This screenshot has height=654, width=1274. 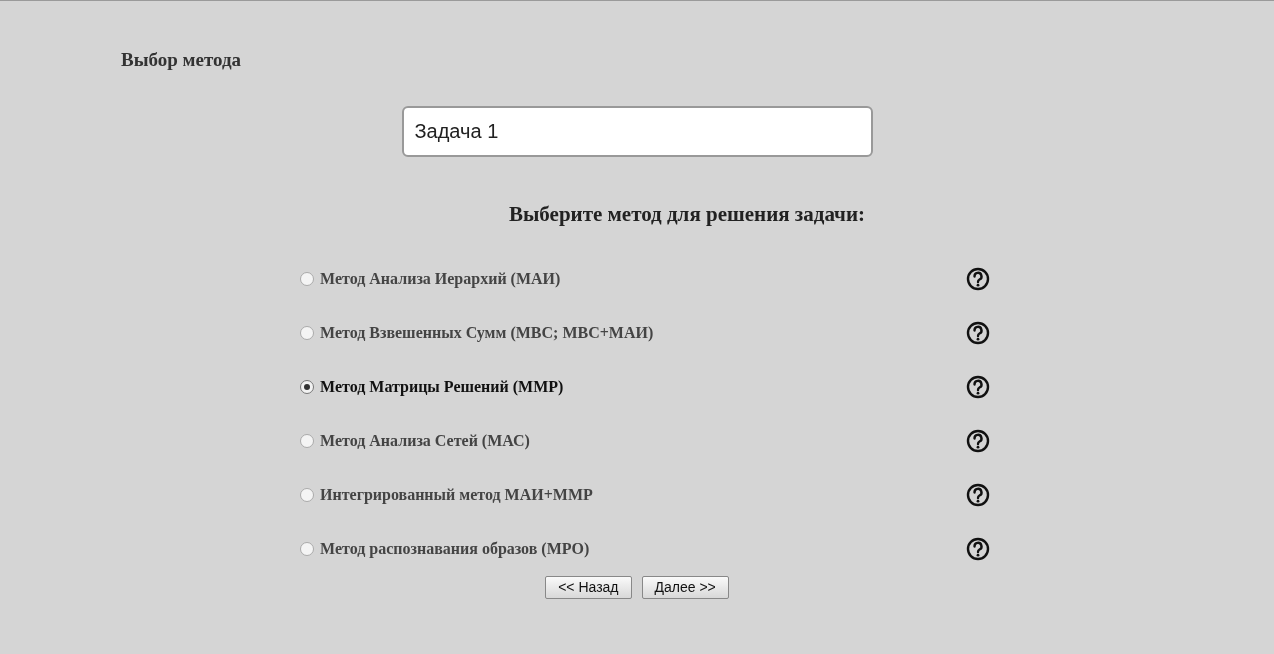 I want to click on task-name-field: Задача 1, so click(x=637, y=131).